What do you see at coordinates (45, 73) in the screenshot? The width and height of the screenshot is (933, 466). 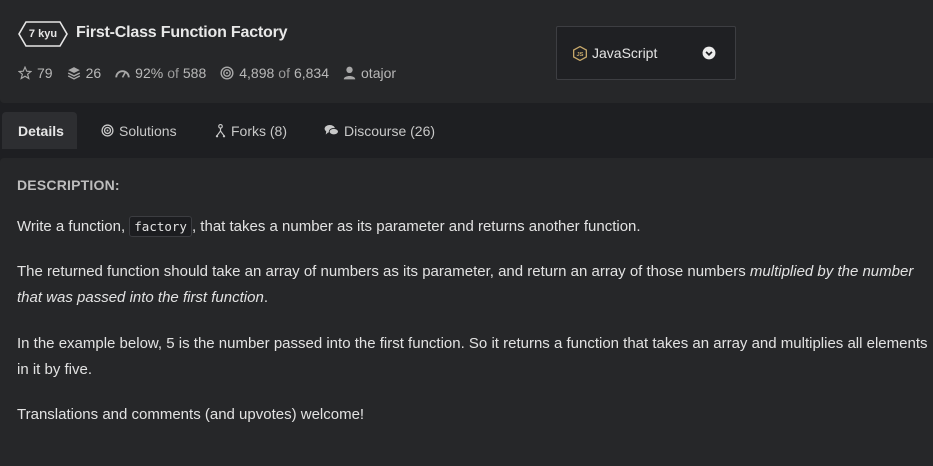 I see `stars-count: 79` at bounding box center [45, 73].